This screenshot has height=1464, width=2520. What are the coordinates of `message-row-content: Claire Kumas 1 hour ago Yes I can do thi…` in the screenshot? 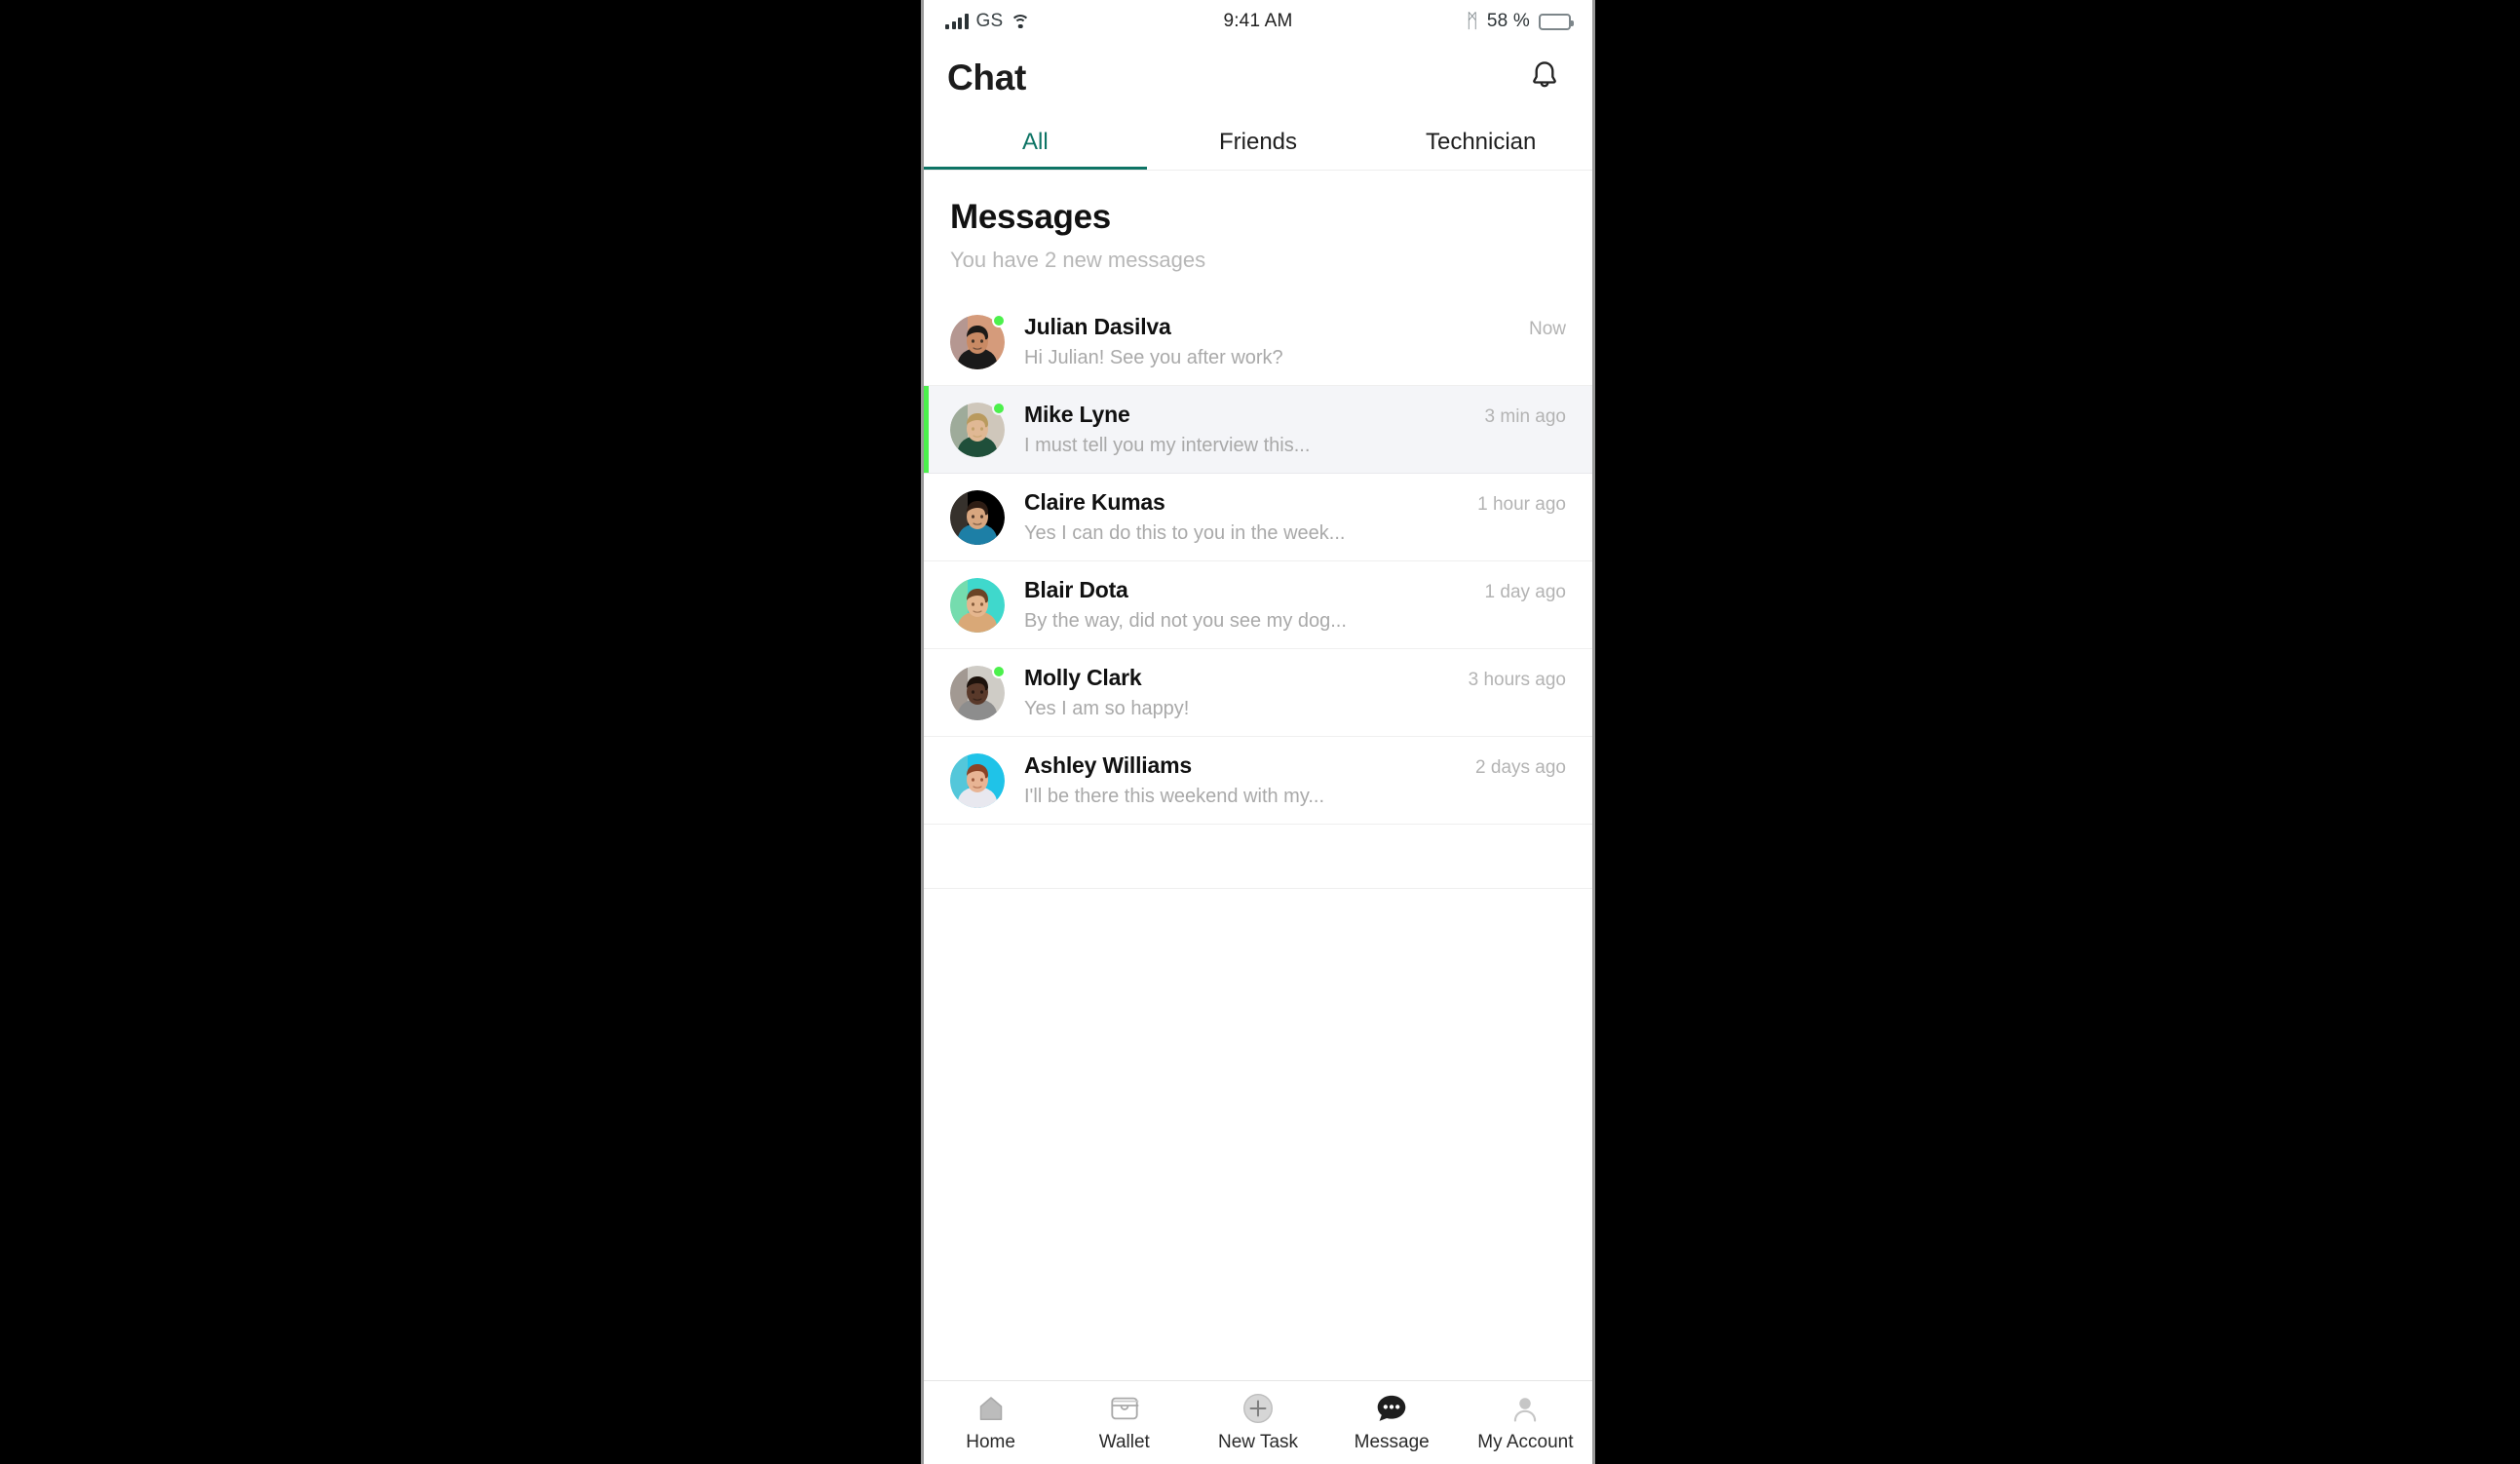 It's located at (1295, 517).